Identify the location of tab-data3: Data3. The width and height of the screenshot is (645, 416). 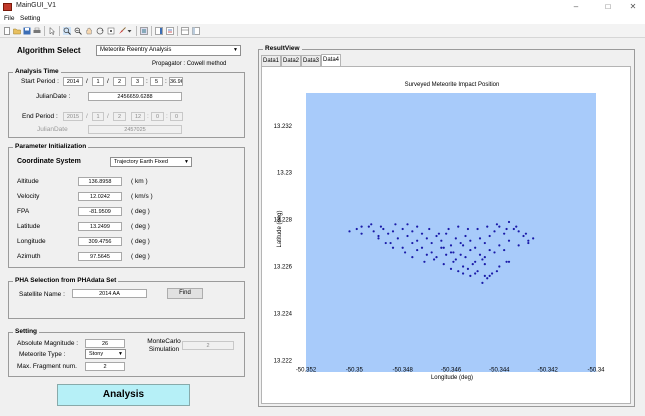
(311, 60).